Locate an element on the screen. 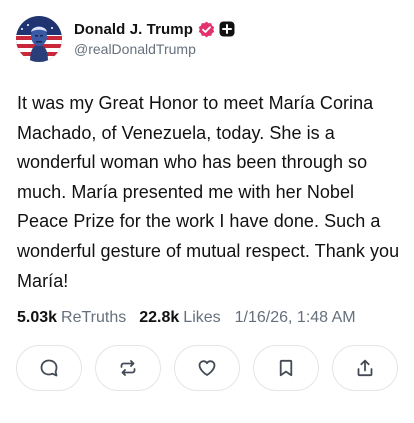  like-icon is located at coordinates (207, 368).